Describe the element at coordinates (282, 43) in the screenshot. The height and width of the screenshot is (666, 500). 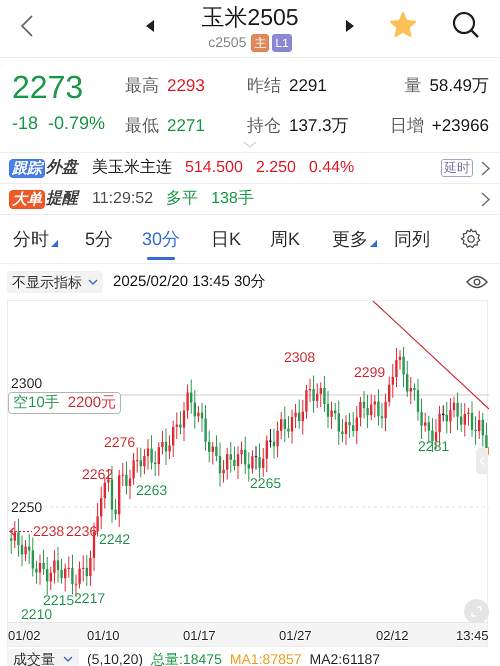
I see `tag-badge: L1` at that location.